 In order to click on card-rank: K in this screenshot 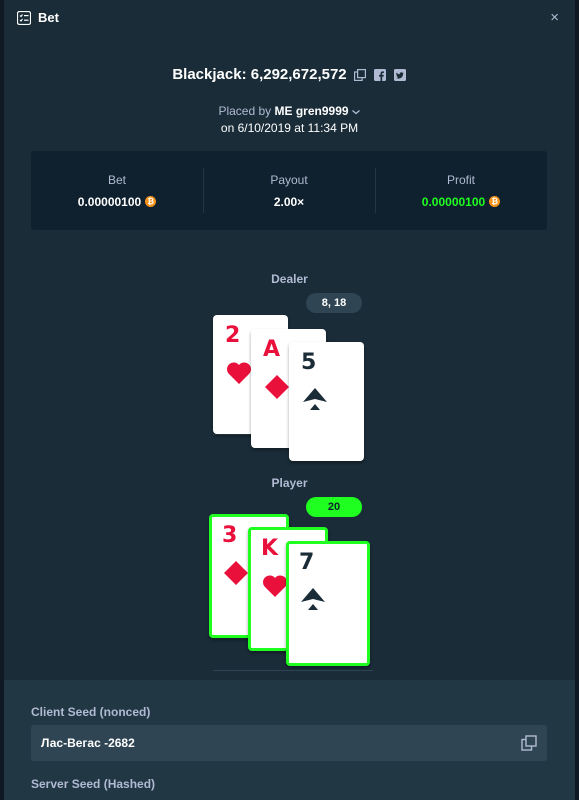, I will do `click(270, 548)`.